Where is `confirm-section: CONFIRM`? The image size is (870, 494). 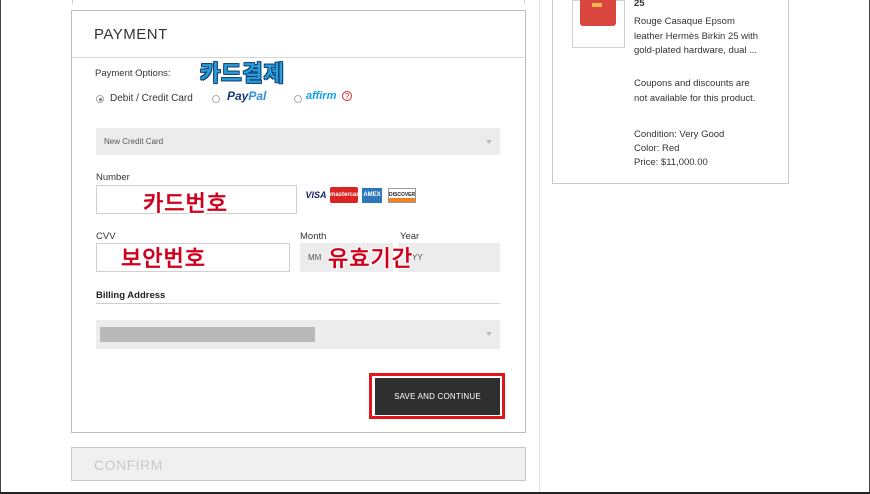 confirm-section: CONFIRM is located at coordinates (298, 464).